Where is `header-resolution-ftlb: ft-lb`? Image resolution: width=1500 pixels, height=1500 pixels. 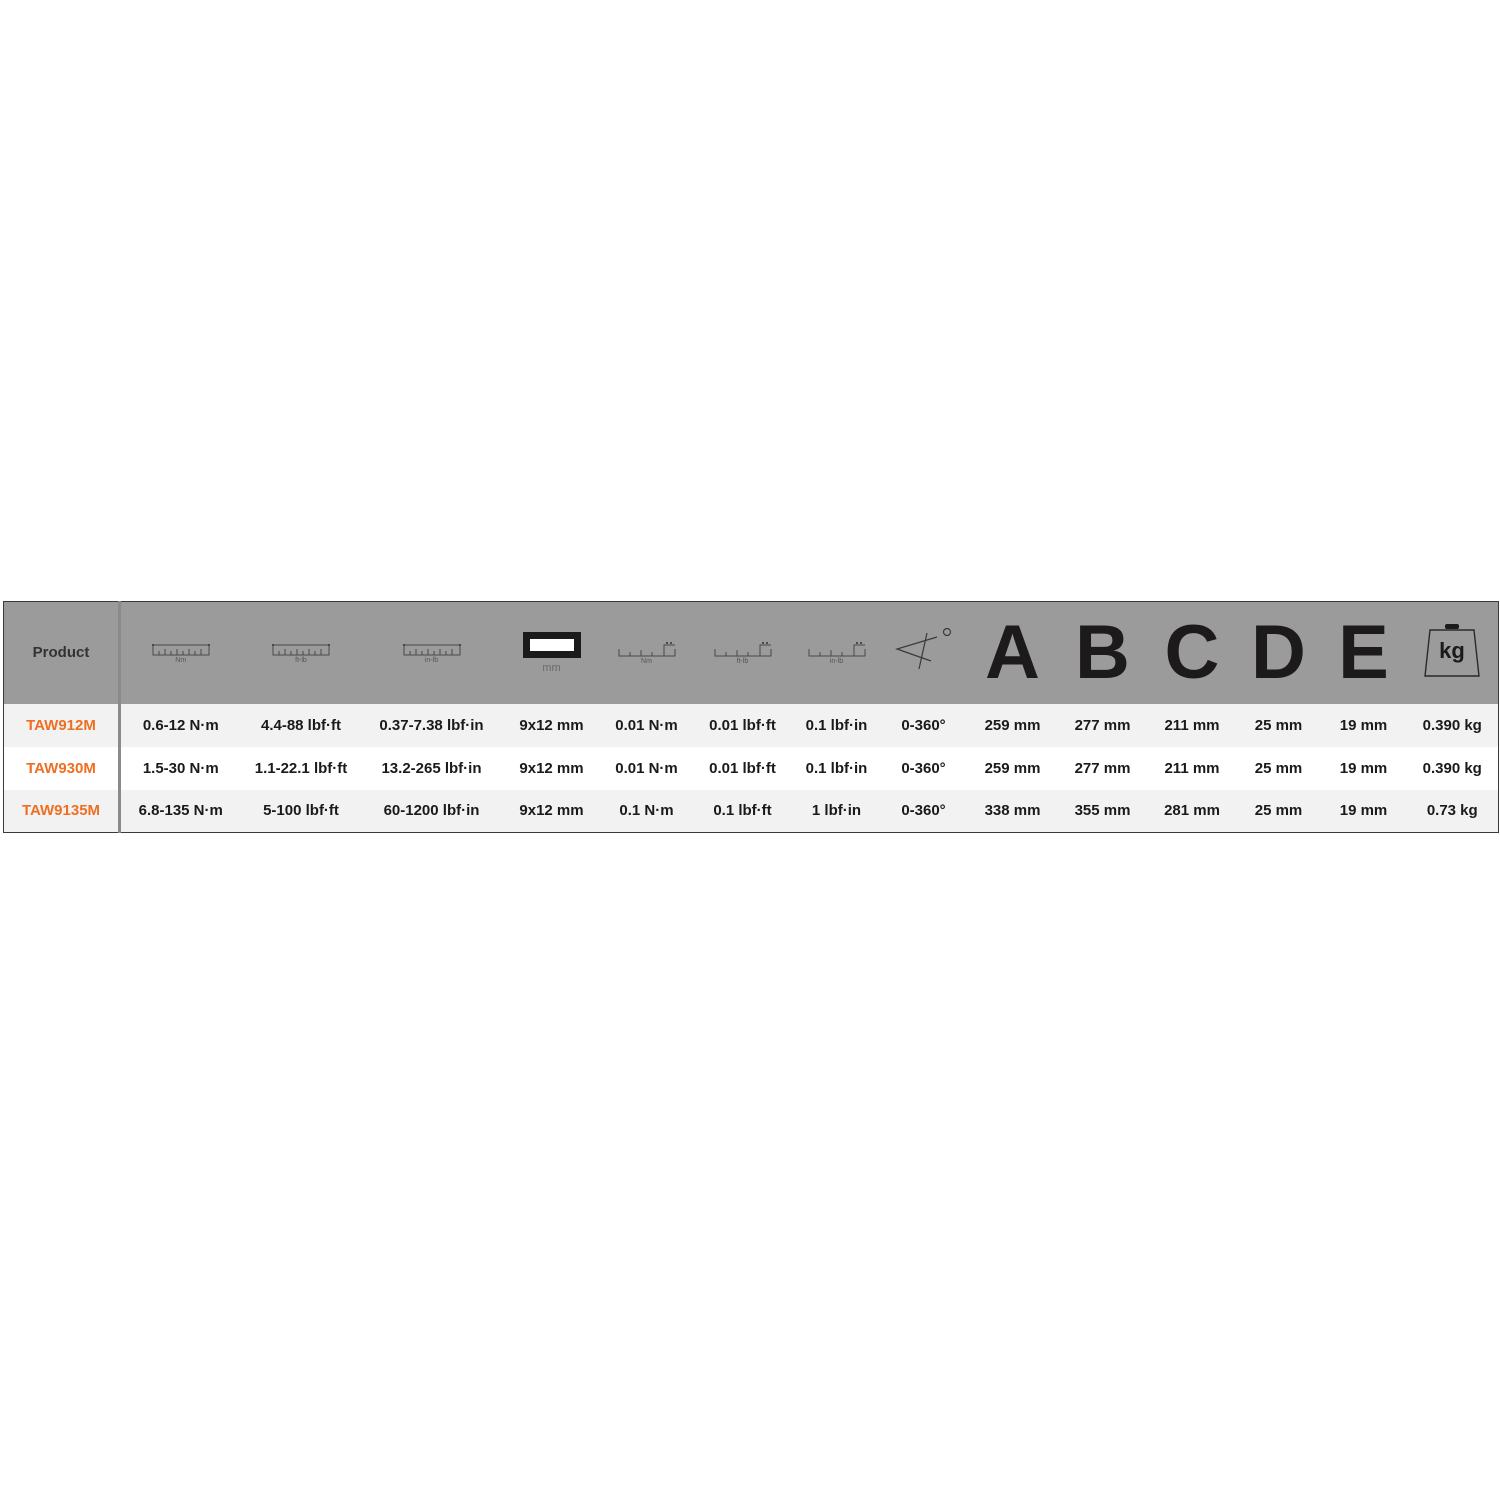
header-resolution-ftlb: ft-lb is located at coordinates (743, 653).